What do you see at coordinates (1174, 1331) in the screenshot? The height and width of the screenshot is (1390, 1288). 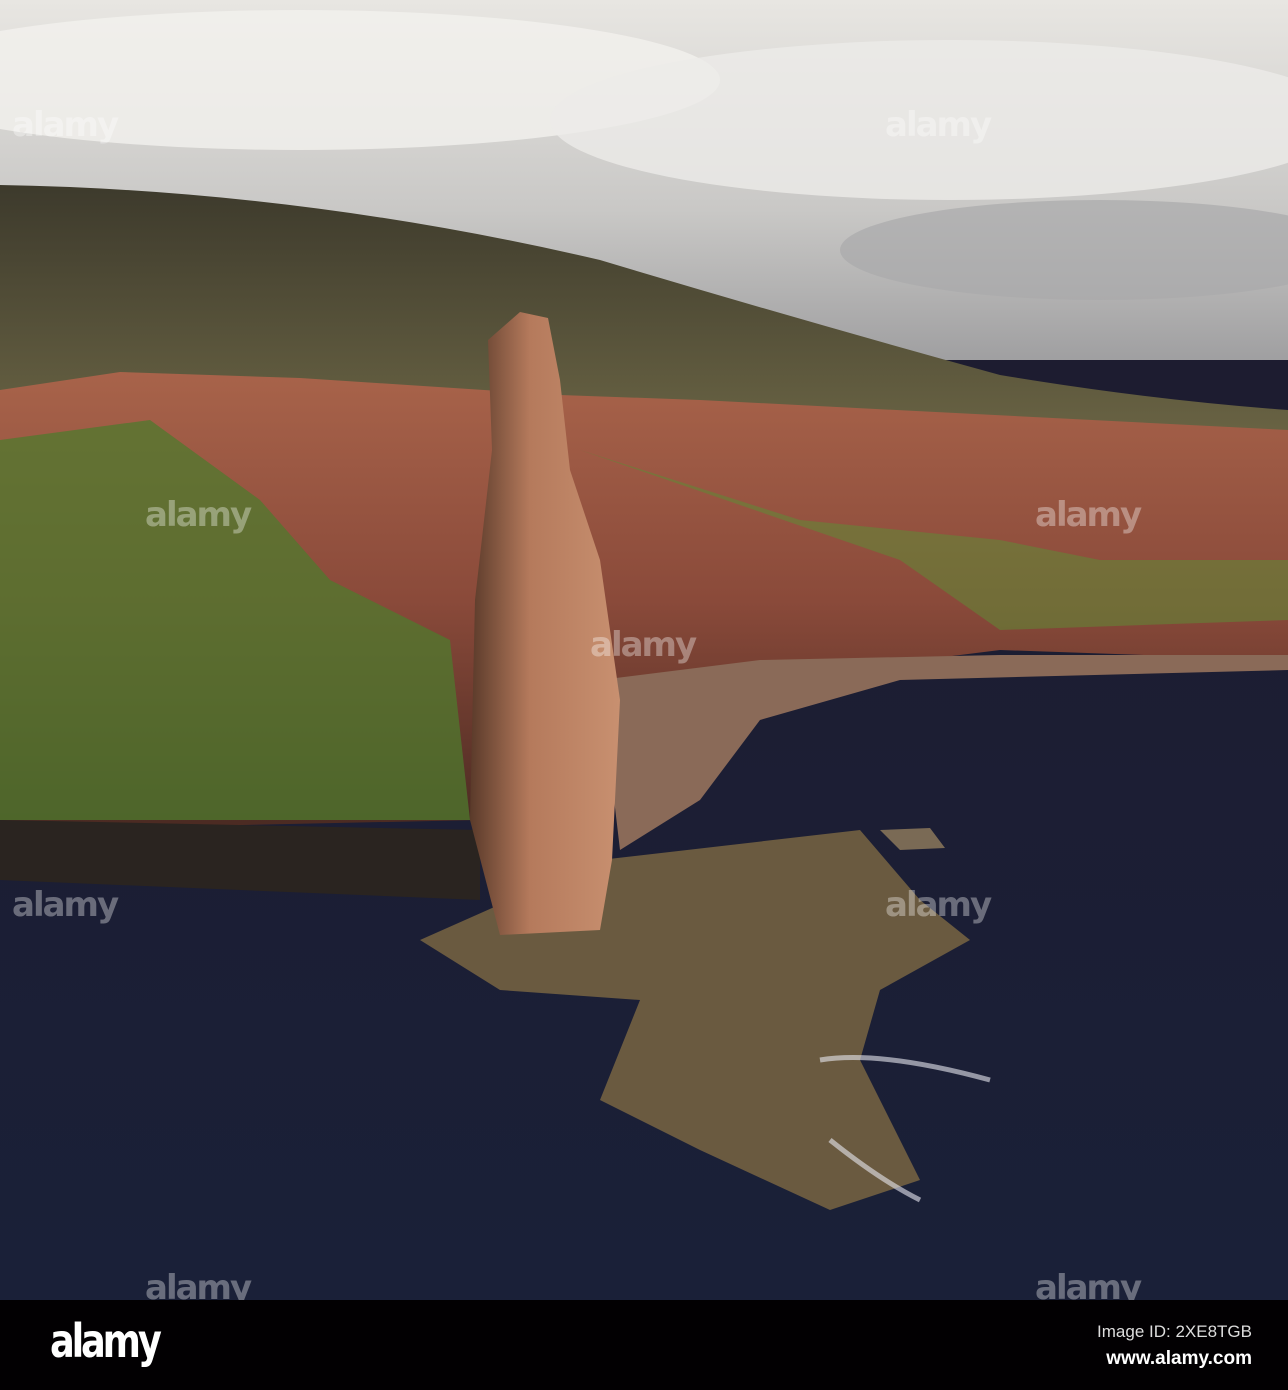 I see `image-id: Image ID: 2XE8TGB` at bounding box center [1174, 1331].